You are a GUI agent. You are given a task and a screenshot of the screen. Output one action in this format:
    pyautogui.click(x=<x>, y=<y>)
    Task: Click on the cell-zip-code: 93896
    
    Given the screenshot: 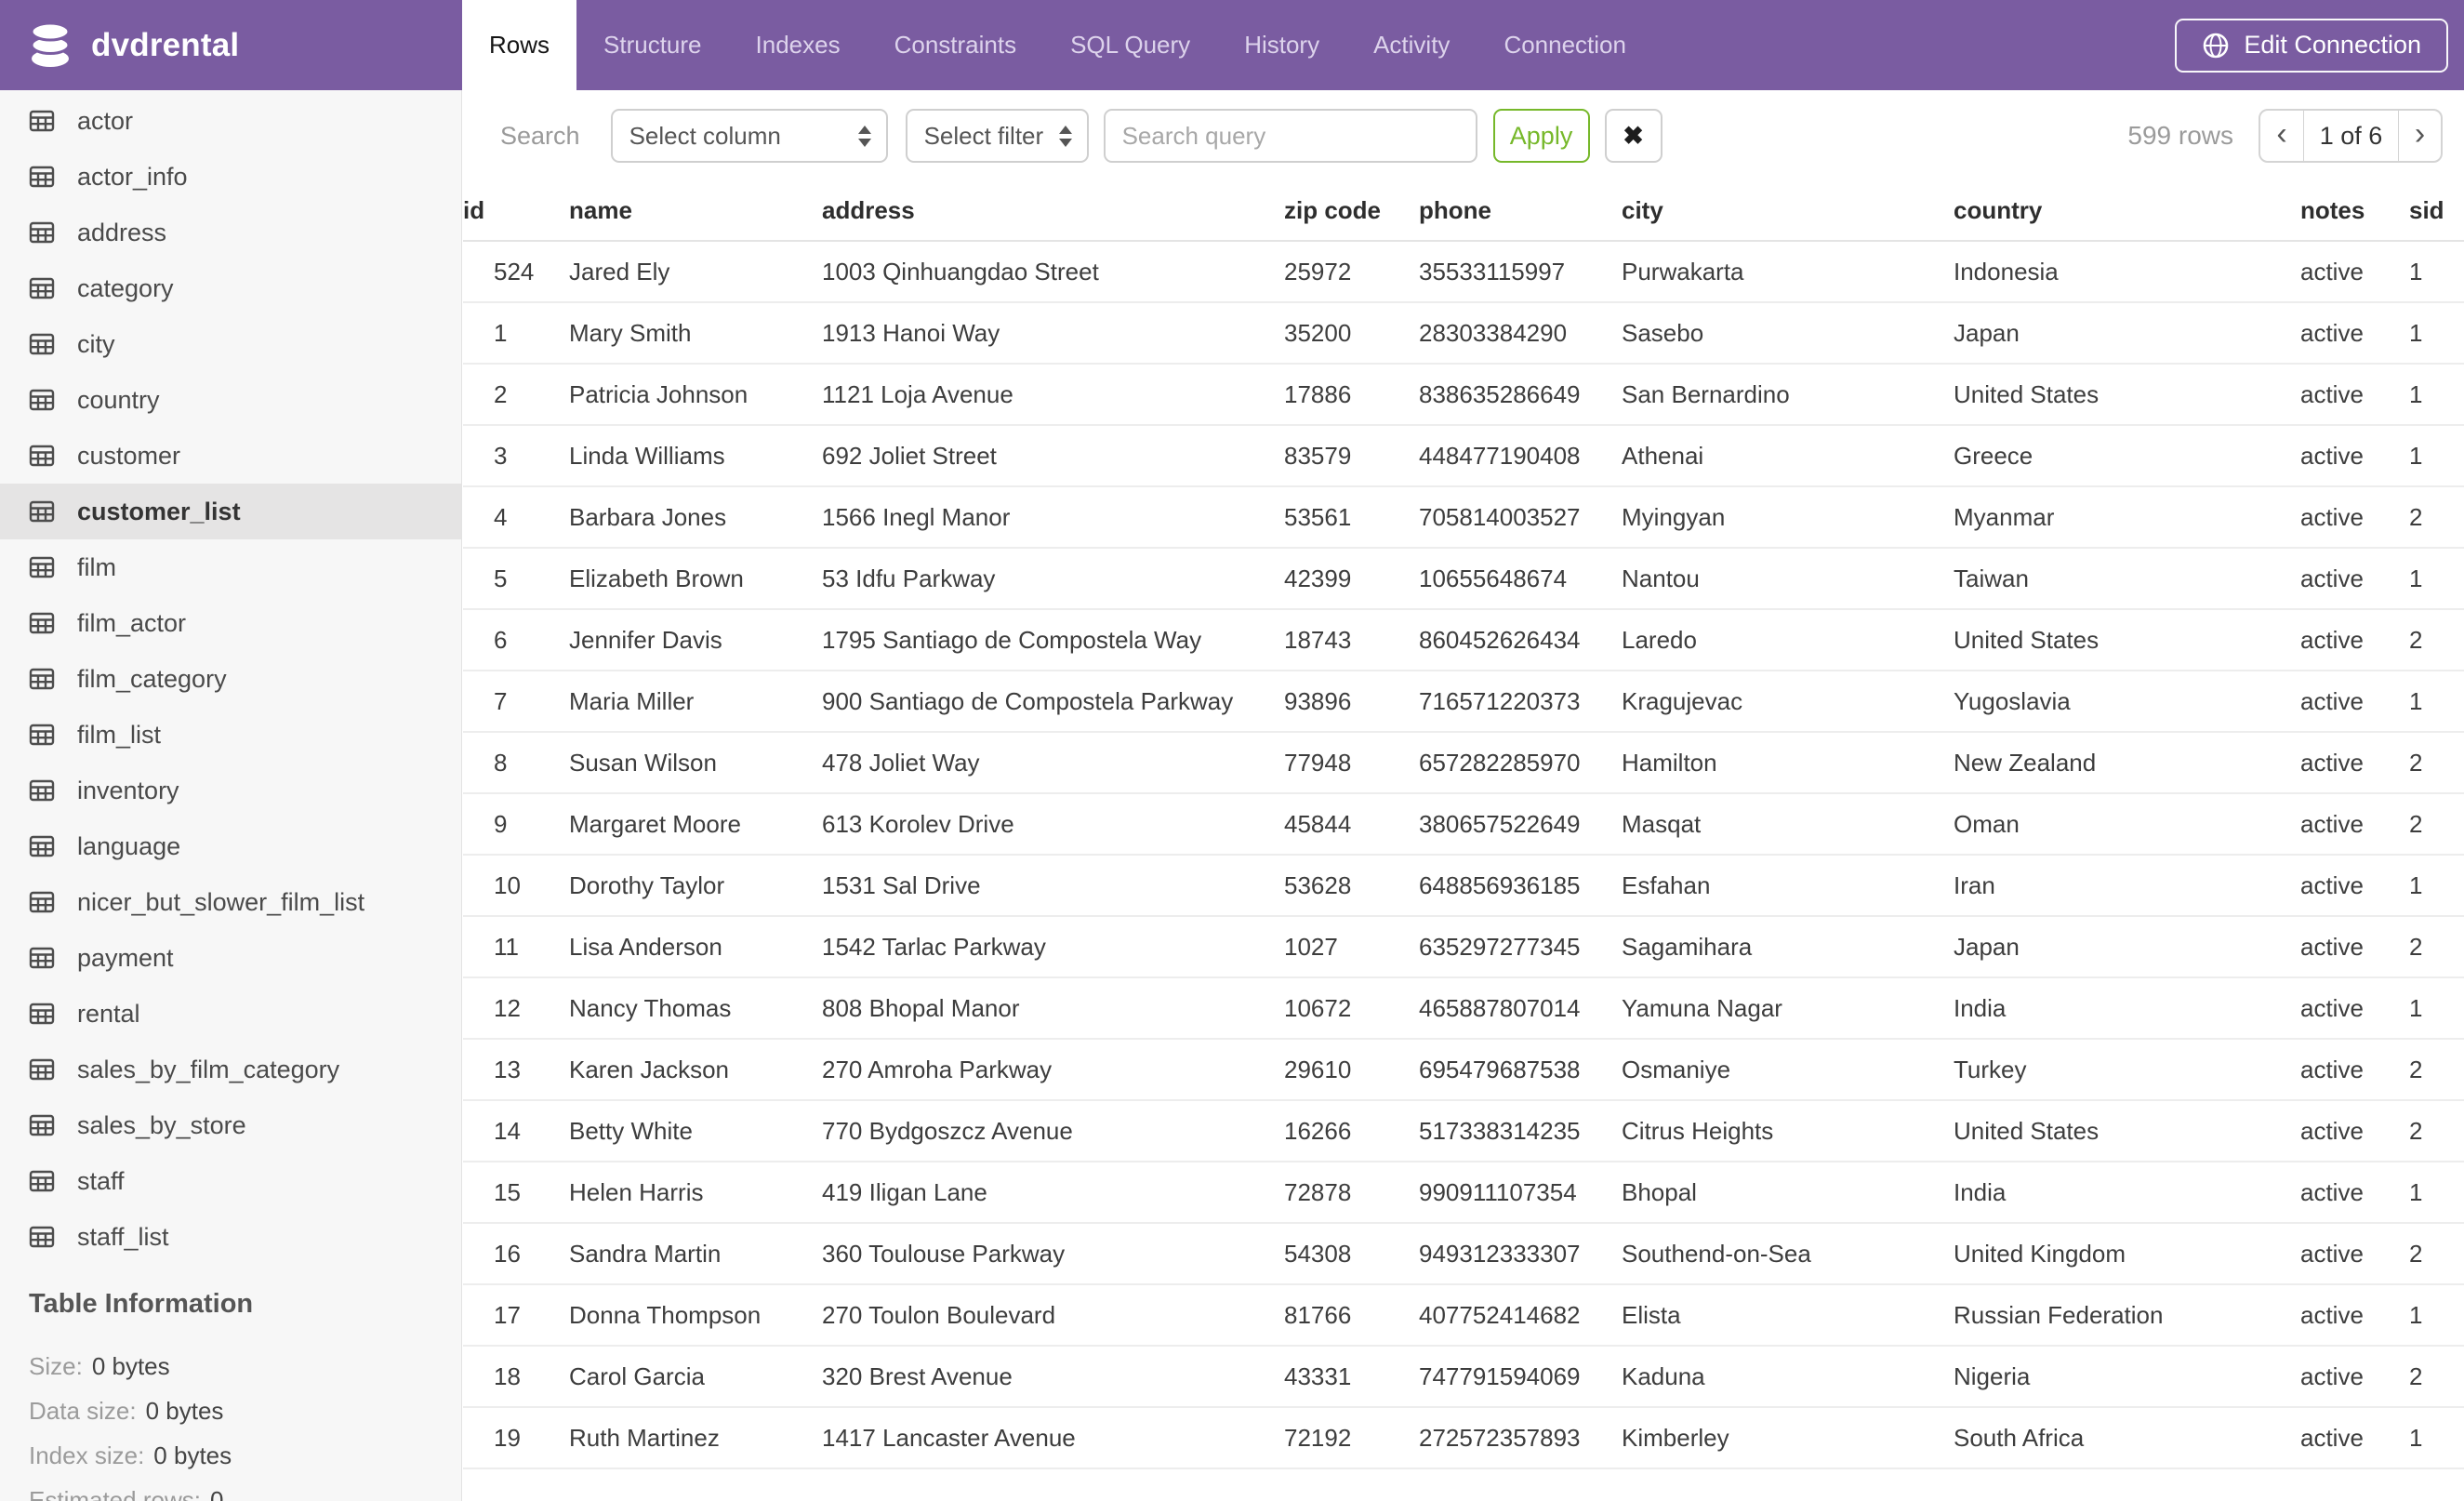 What is the action you would take?
    pyautogui.click(x=1351, y=702)
    